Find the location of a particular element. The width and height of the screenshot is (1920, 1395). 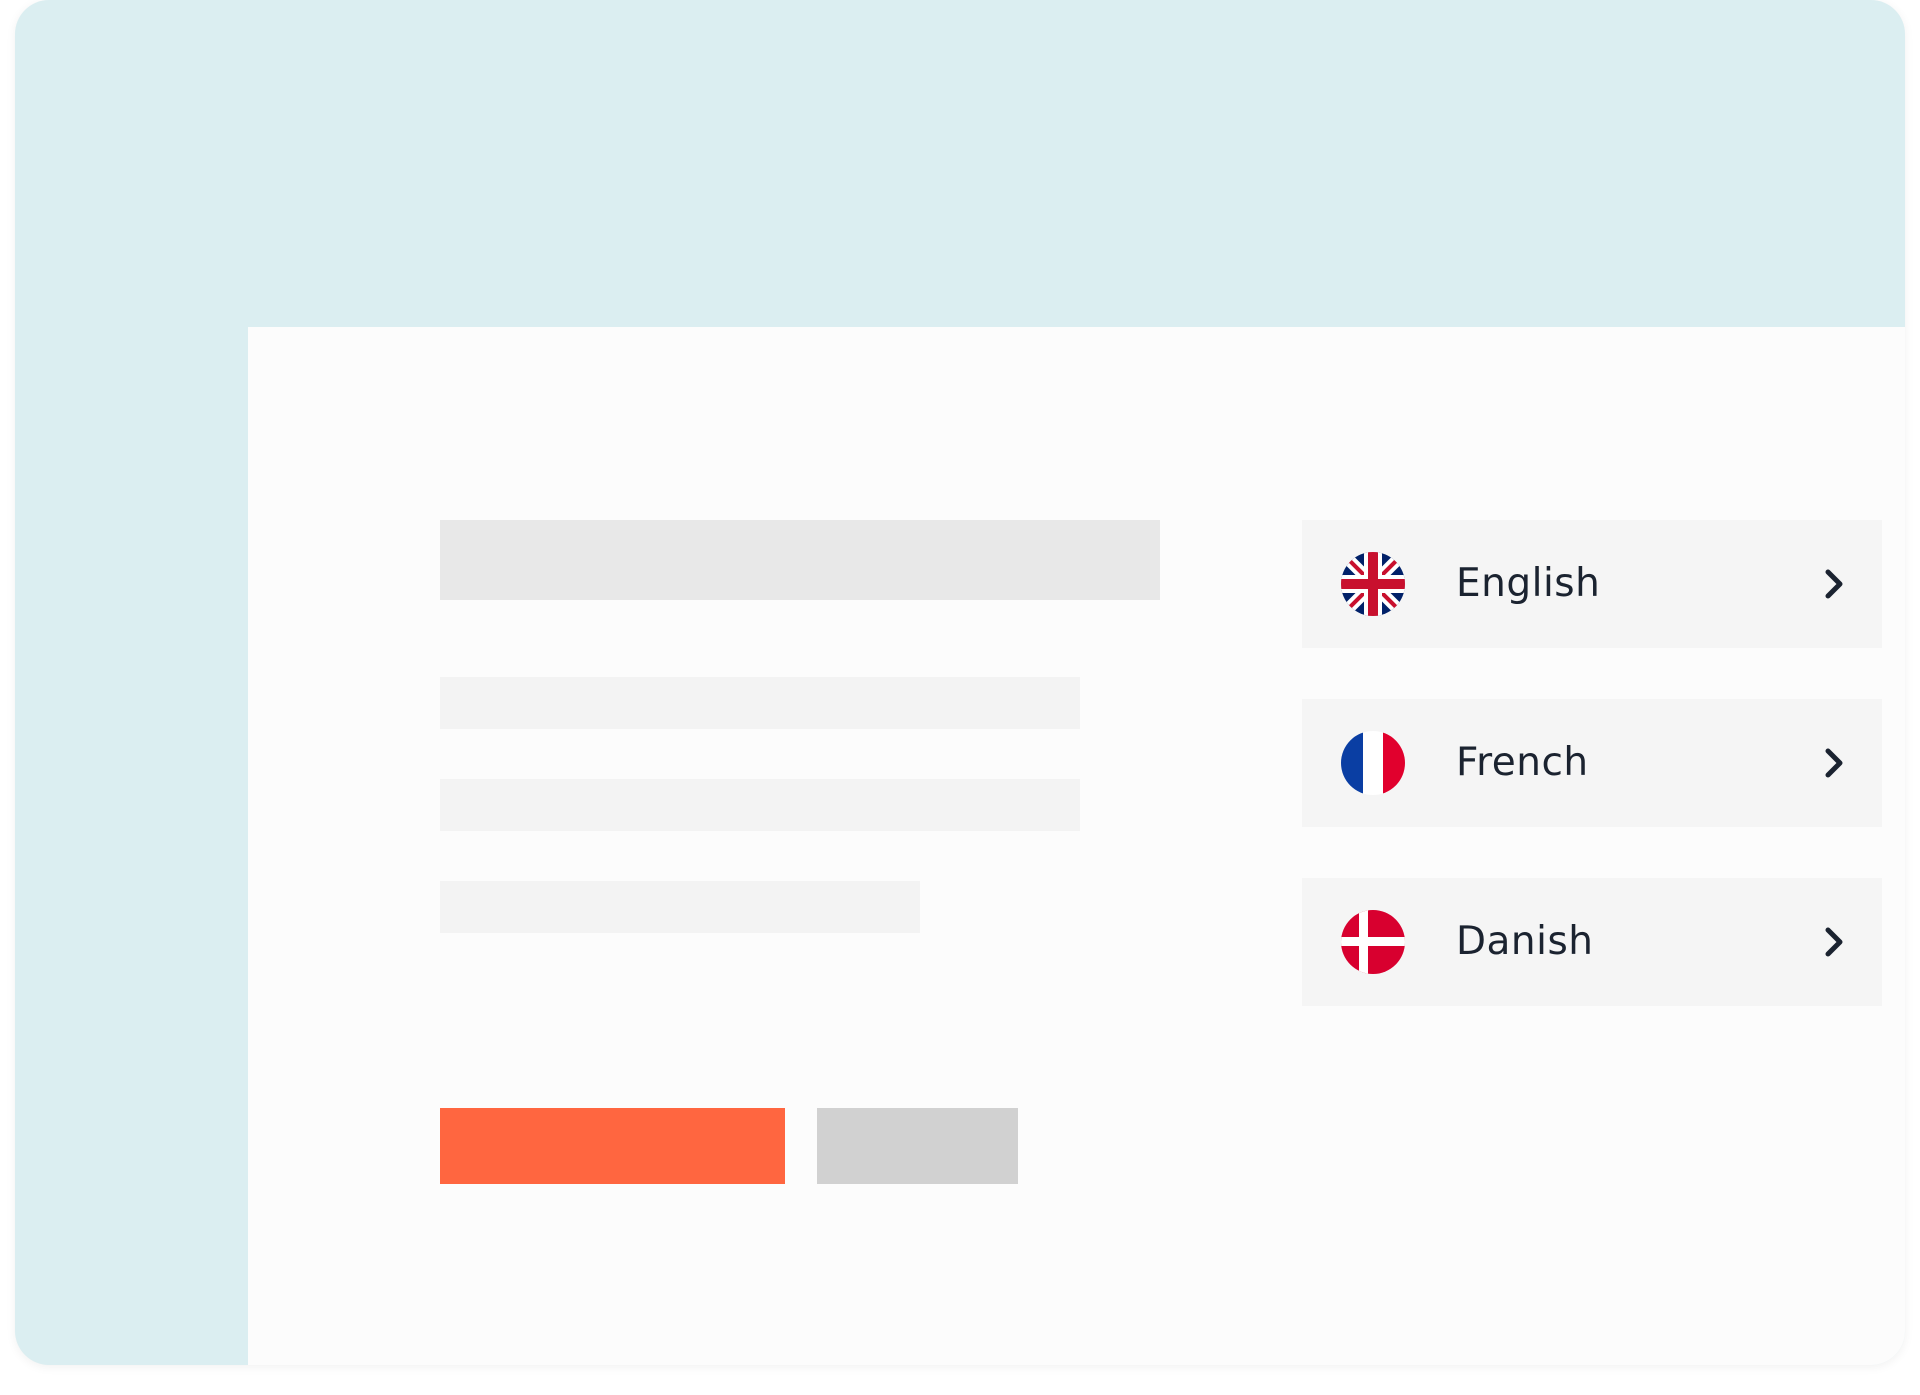

secondary-button is located at coordinates (917, 1146).